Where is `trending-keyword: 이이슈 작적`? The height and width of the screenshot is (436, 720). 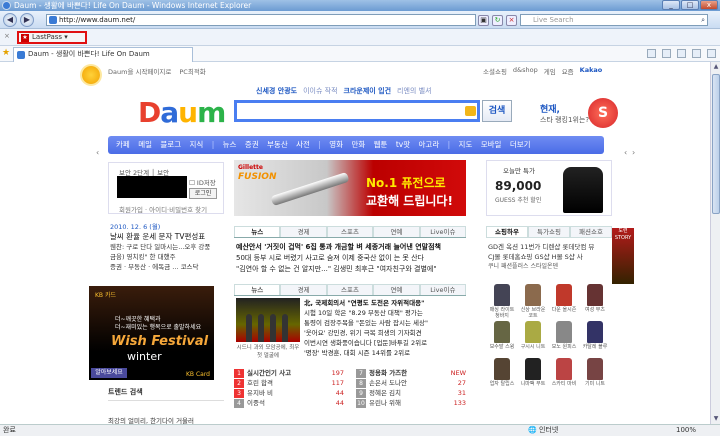
trending-keyword: 이이슈 작적 is located at coordinates (320, 91).